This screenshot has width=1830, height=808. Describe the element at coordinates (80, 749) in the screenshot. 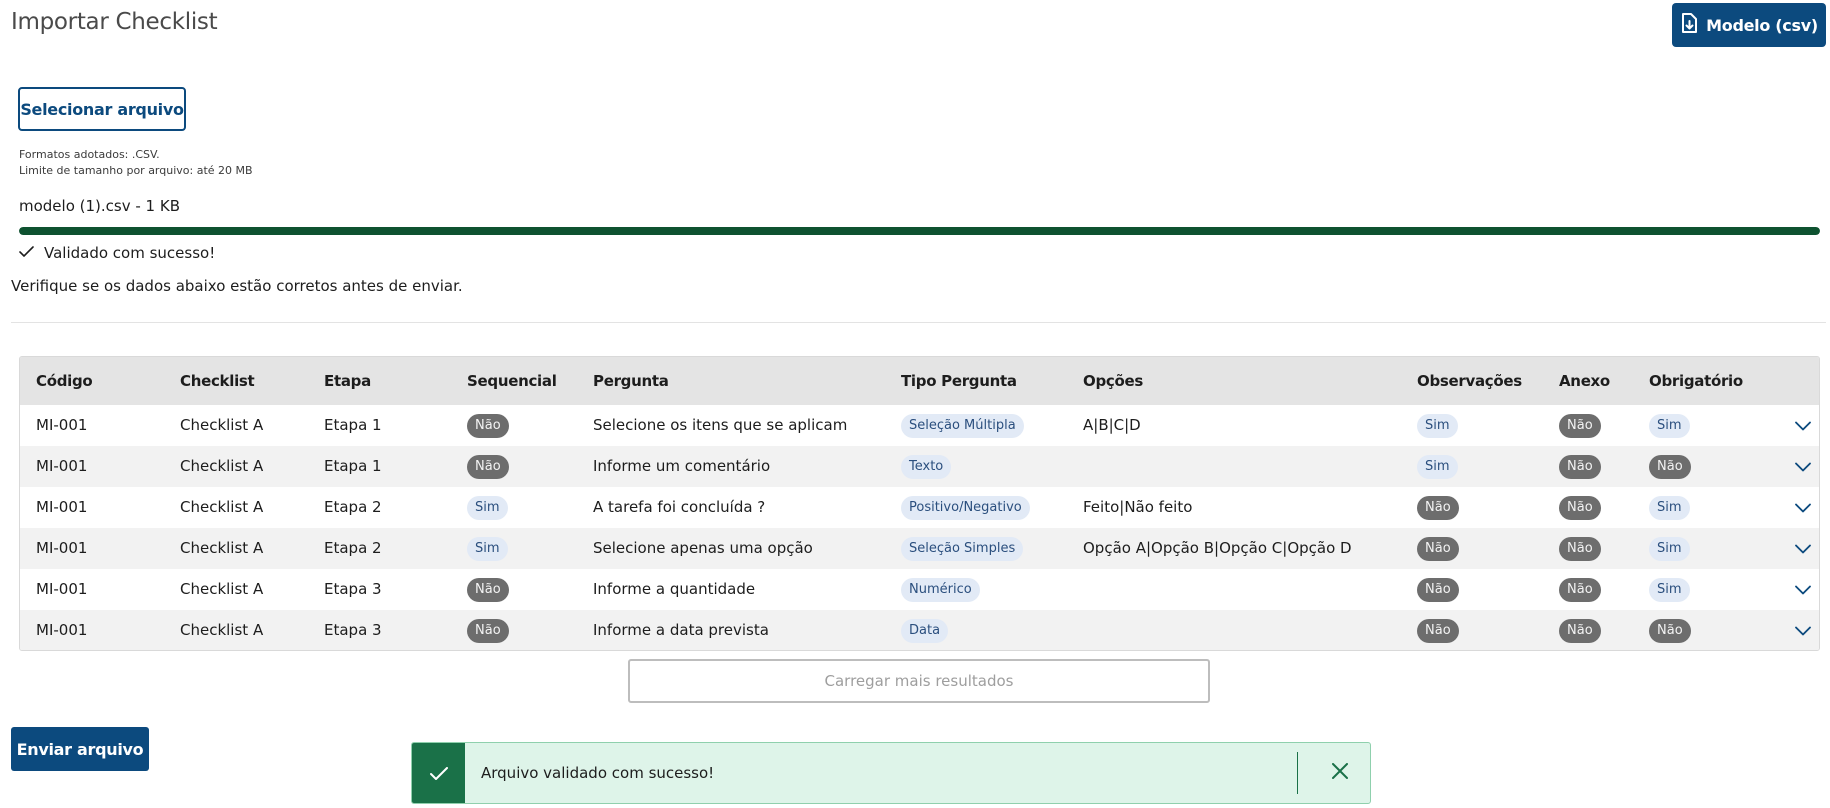

I see `send-file-button: Enviar arquivo` at that location.